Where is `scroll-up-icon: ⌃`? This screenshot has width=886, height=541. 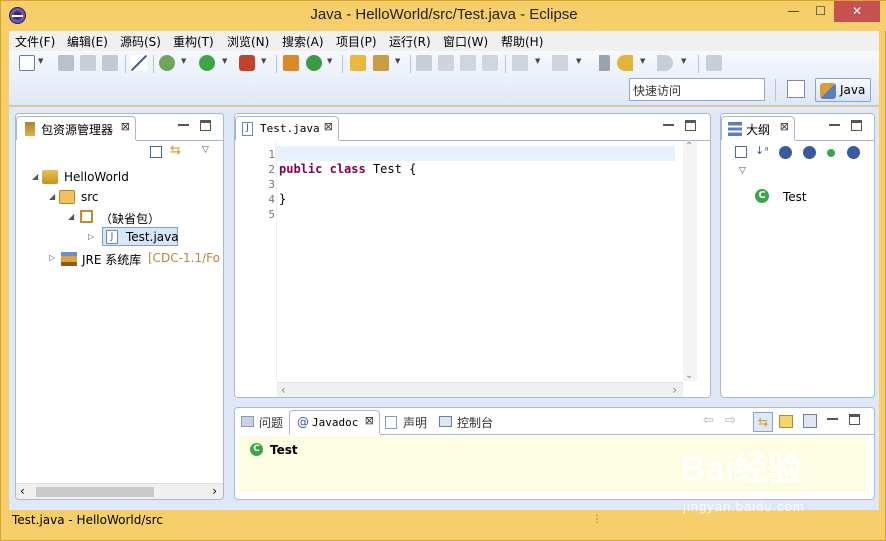
scroll-up-icon: ⌃ is located at coordinates (689, 146).